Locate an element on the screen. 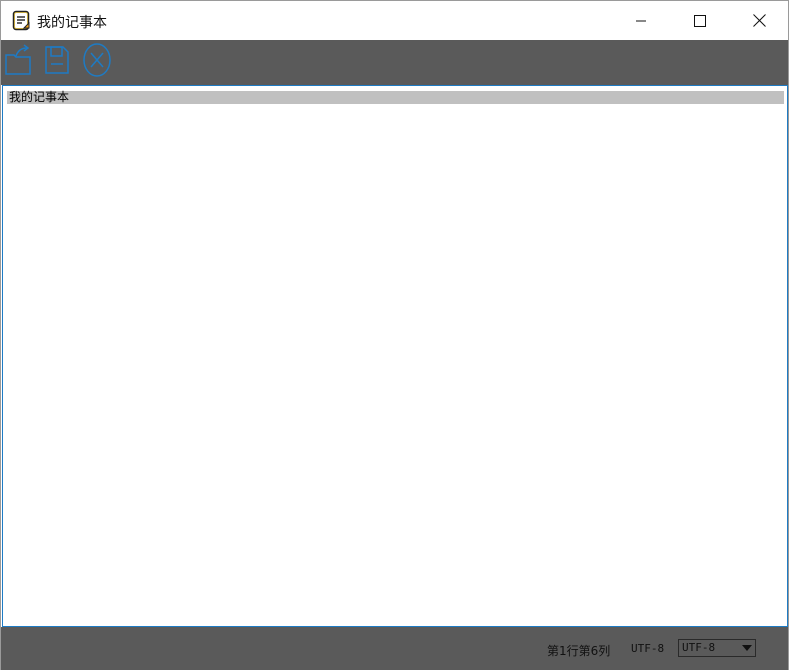  title-bar: 我的记事本 is located at coordinates (394, 20).